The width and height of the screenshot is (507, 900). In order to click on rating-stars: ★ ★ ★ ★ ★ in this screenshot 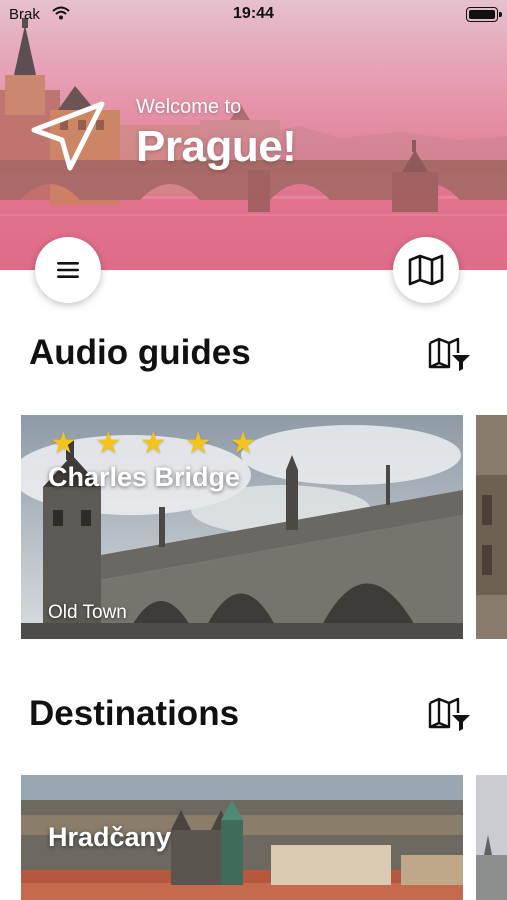, I will do `click(153, 444)`.